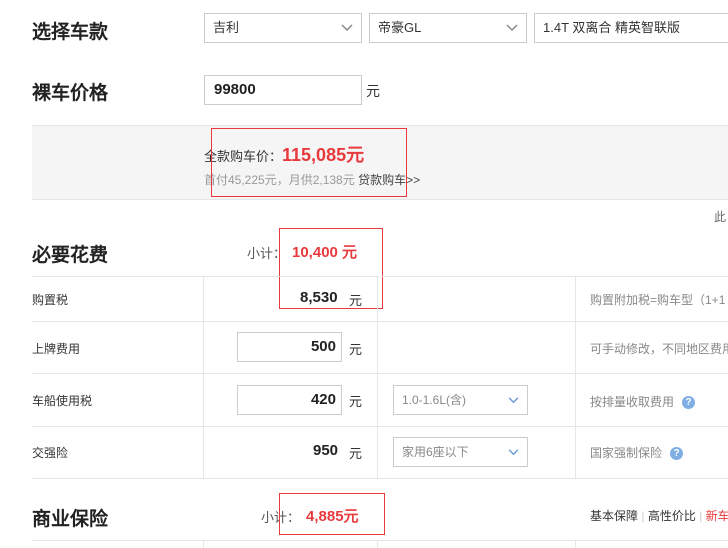 Image resolution: width=728 pixels, height=548 pixels. Describe the element at coordinates (632, 402) in the screenshot. I see `vessel-tax-note: 按排量收取费用` at that location.